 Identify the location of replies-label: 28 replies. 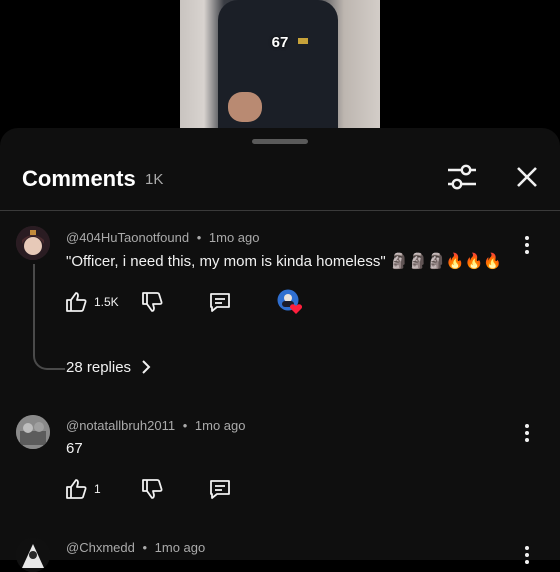
(99, 367).